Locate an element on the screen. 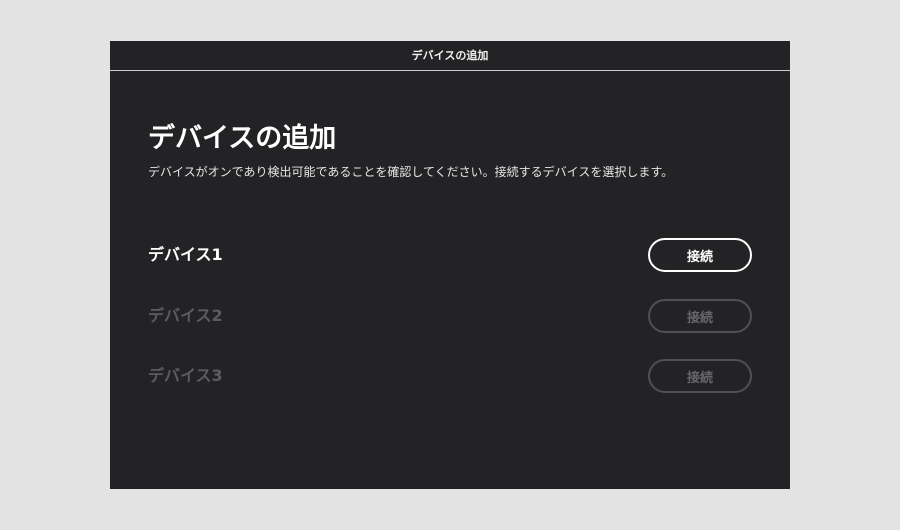 The image size is (900, 530). window-title: デバイスの追加 is located at coordinates (450, 55).